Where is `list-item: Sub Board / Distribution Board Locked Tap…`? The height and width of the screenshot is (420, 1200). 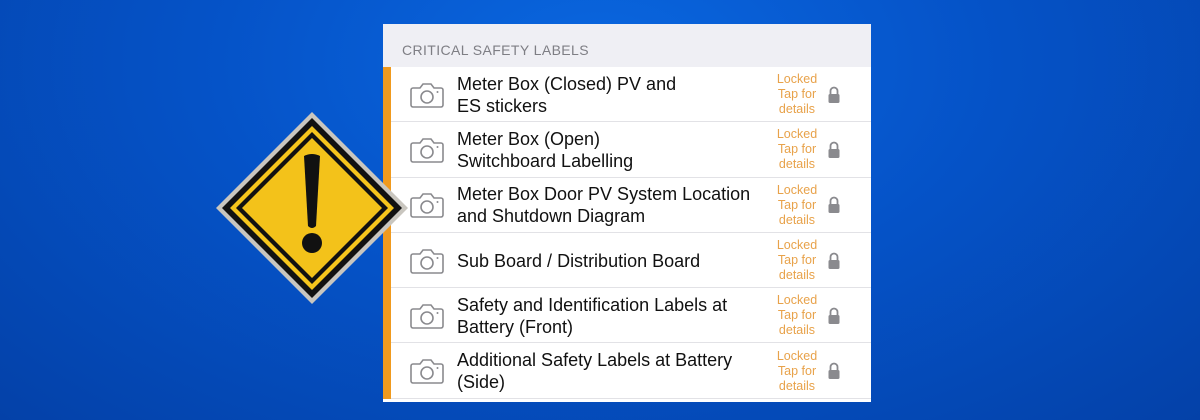 list-item: Sub Board / Distribution Board Locked Tap… is located at coordinates (627, 260).